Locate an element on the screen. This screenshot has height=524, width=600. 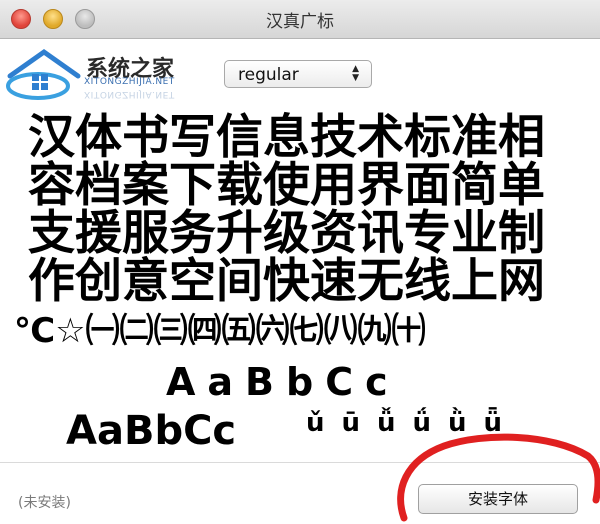
preview-latin-spaced: AaBbCc is located at coordinates (283, 382).